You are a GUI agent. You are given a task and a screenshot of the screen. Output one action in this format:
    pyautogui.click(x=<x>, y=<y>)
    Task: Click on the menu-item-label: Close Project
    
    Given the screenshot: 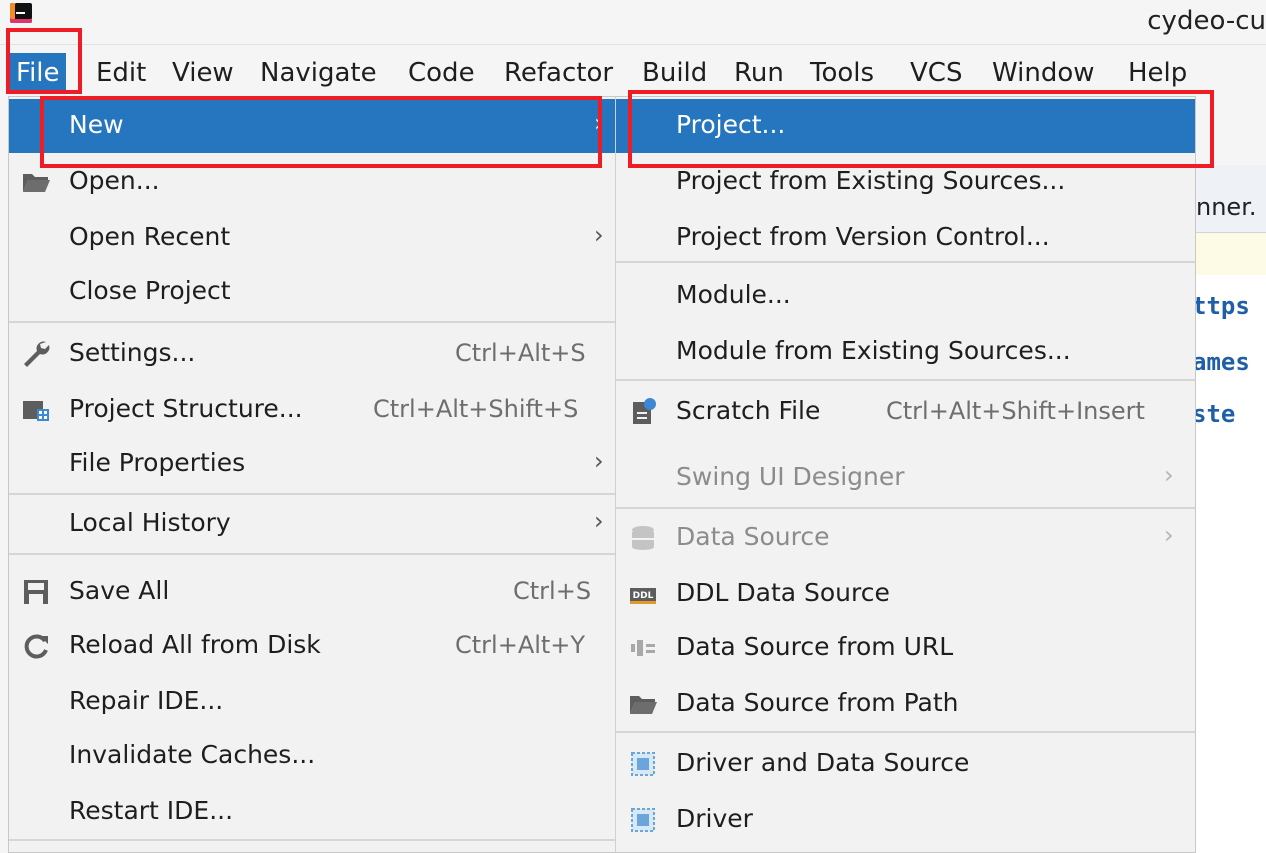 What is the action you would take?
    pyautogui.click(x=150, y=290)
    